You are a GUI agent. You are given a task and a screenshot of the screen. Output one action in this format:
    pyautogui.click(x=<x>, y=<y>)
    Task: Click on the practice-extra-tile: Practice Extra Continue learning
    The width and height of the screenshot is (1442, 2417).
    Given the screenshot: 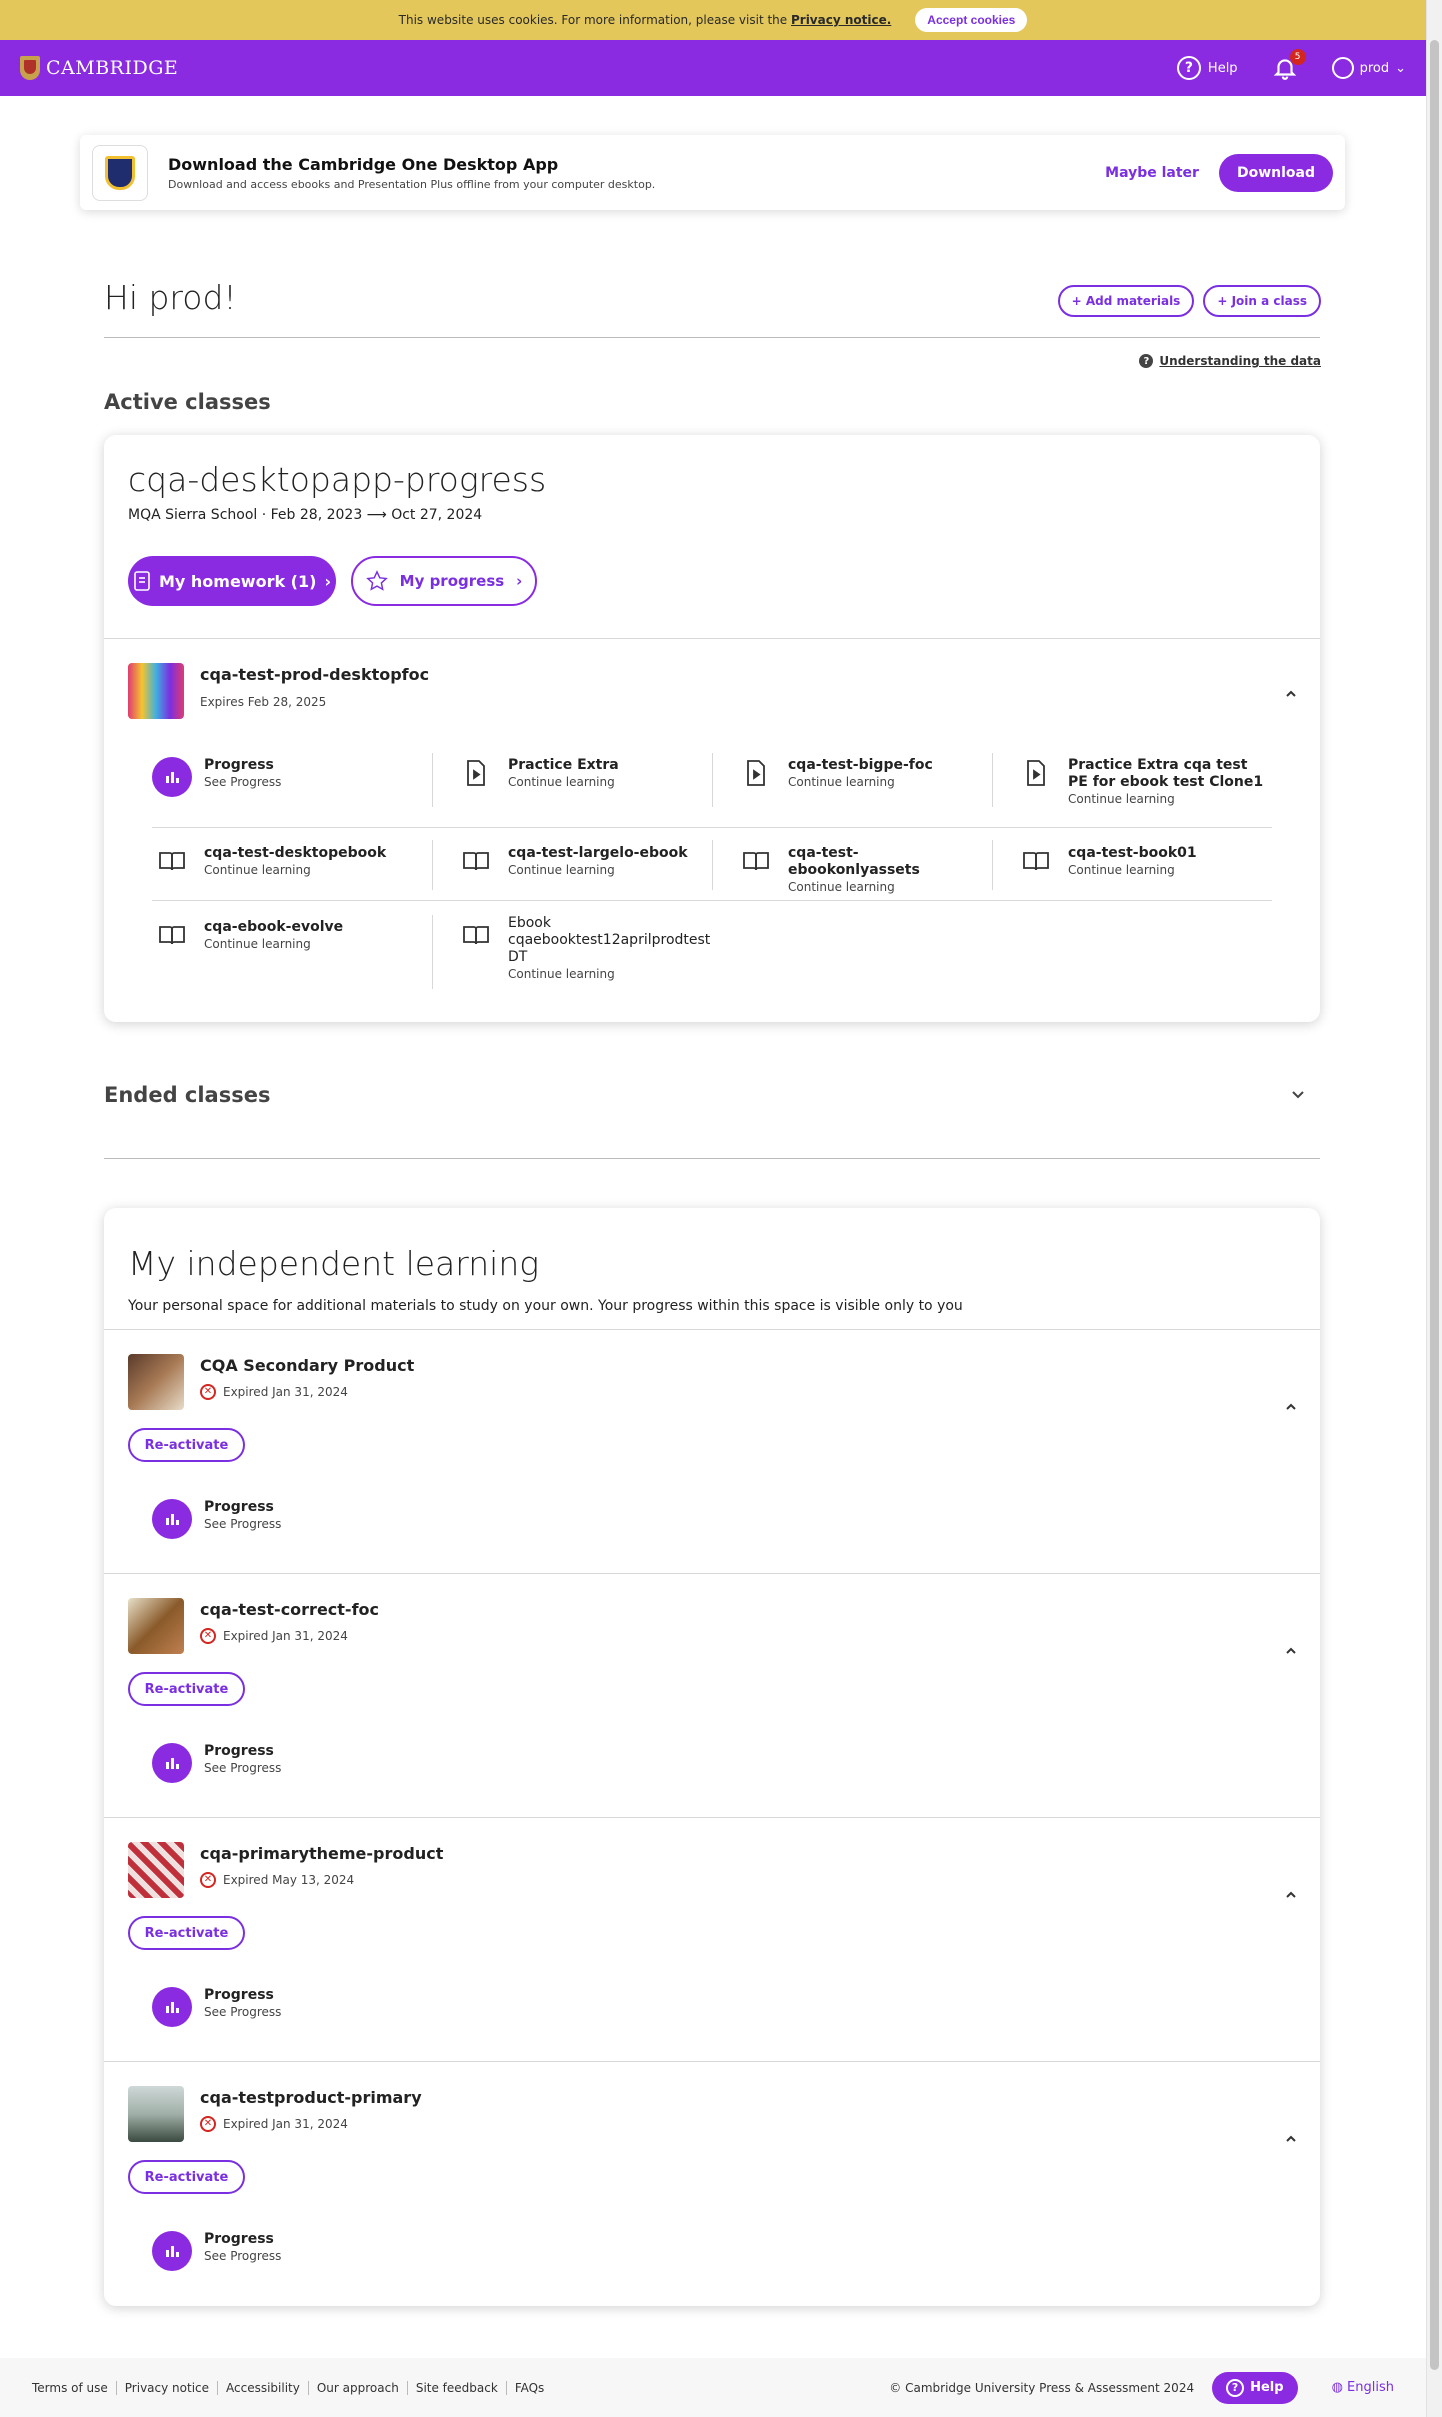 What is the action you would take?
    pyautogui.click(x=581, y=773)
    